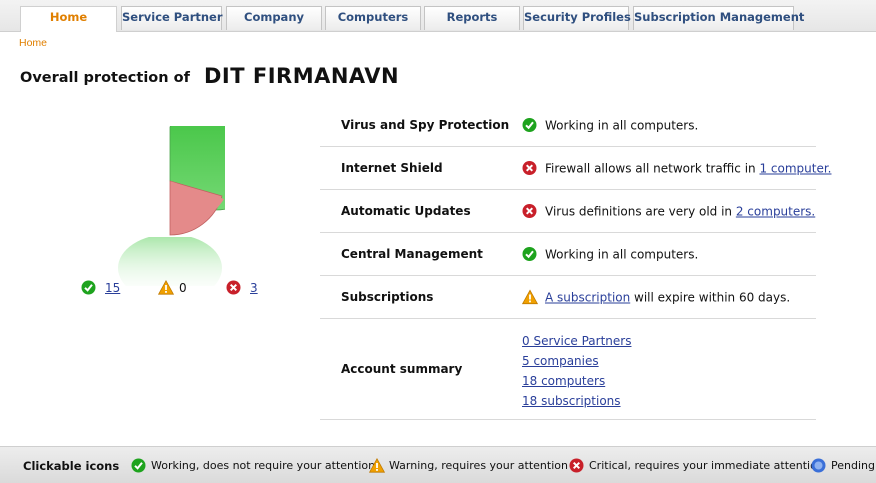 Image resolution: width=876 pixels, height=483 pixels. What do you see at coordinates (425, 125) in the screenshot?
I see `row-label: Virus and Spy Protection` at bounding box center [425, 125].